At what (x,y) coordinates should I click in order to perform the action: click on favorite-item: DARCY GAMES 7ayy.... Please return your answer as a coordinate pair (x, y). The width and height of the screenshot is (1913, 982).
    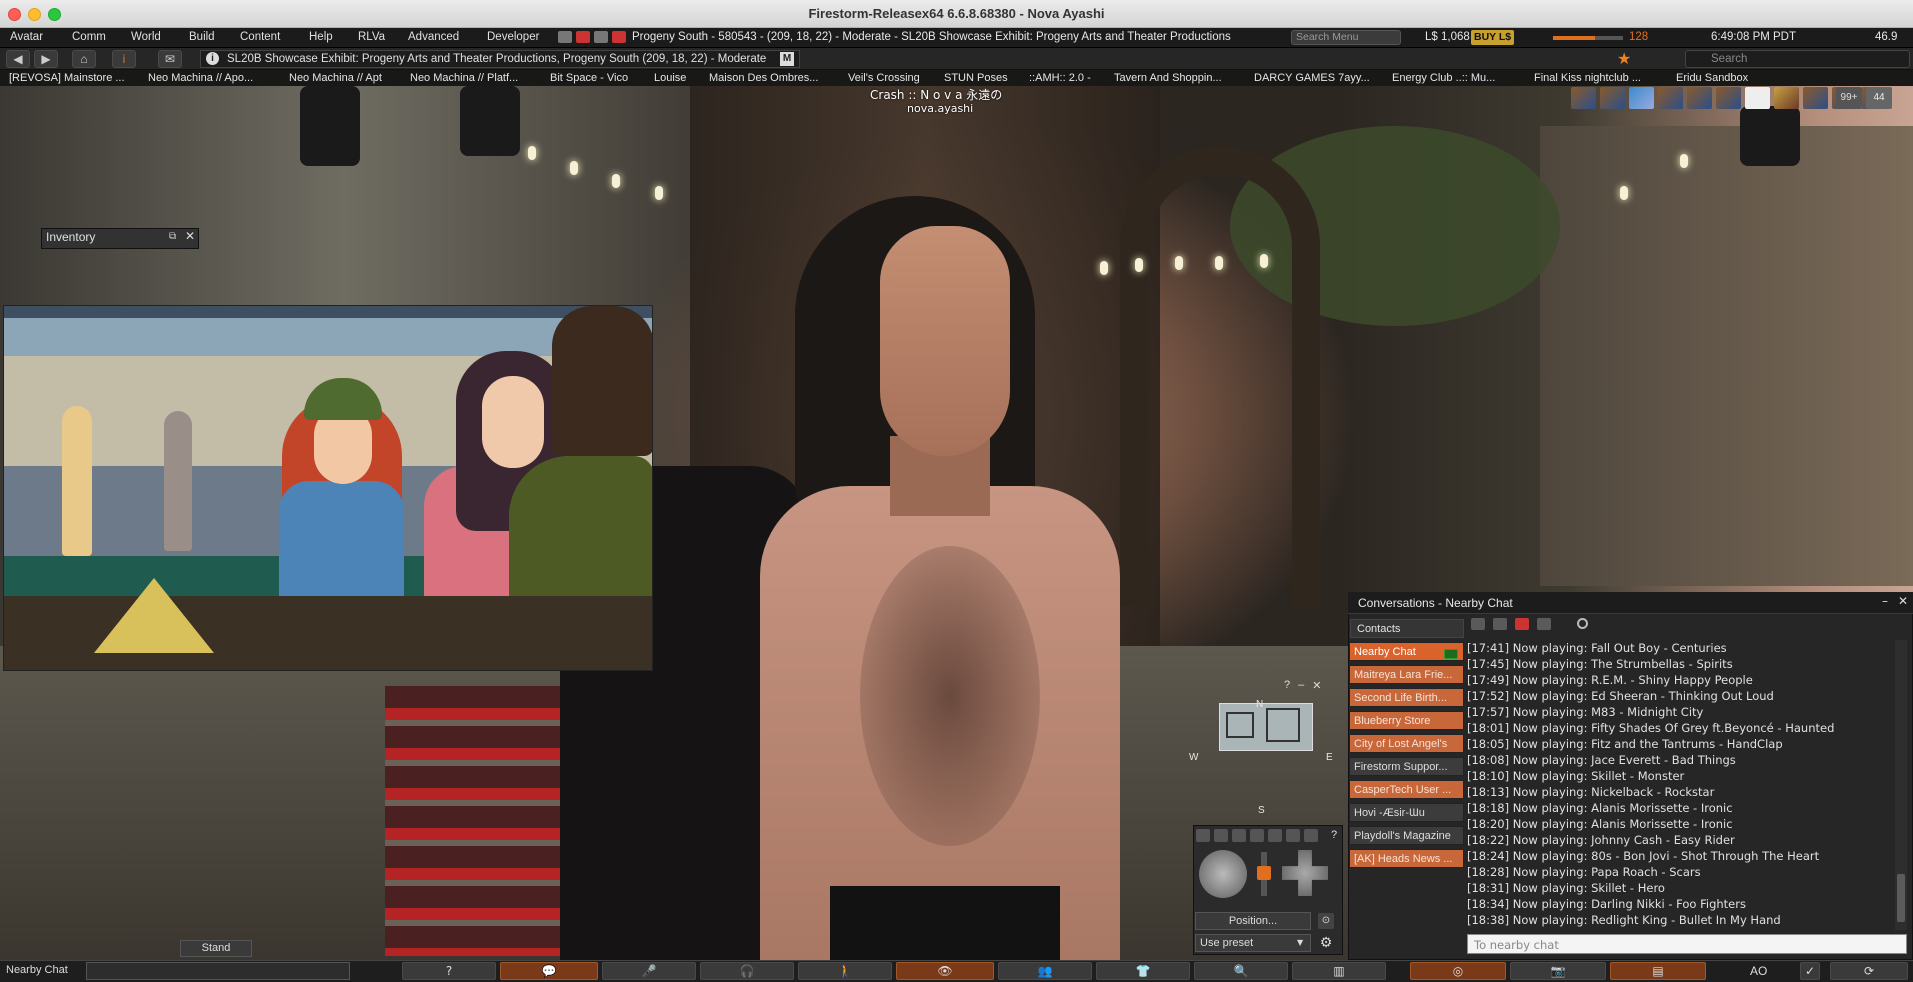
    Looking at the image, I should click on (1312, 78).